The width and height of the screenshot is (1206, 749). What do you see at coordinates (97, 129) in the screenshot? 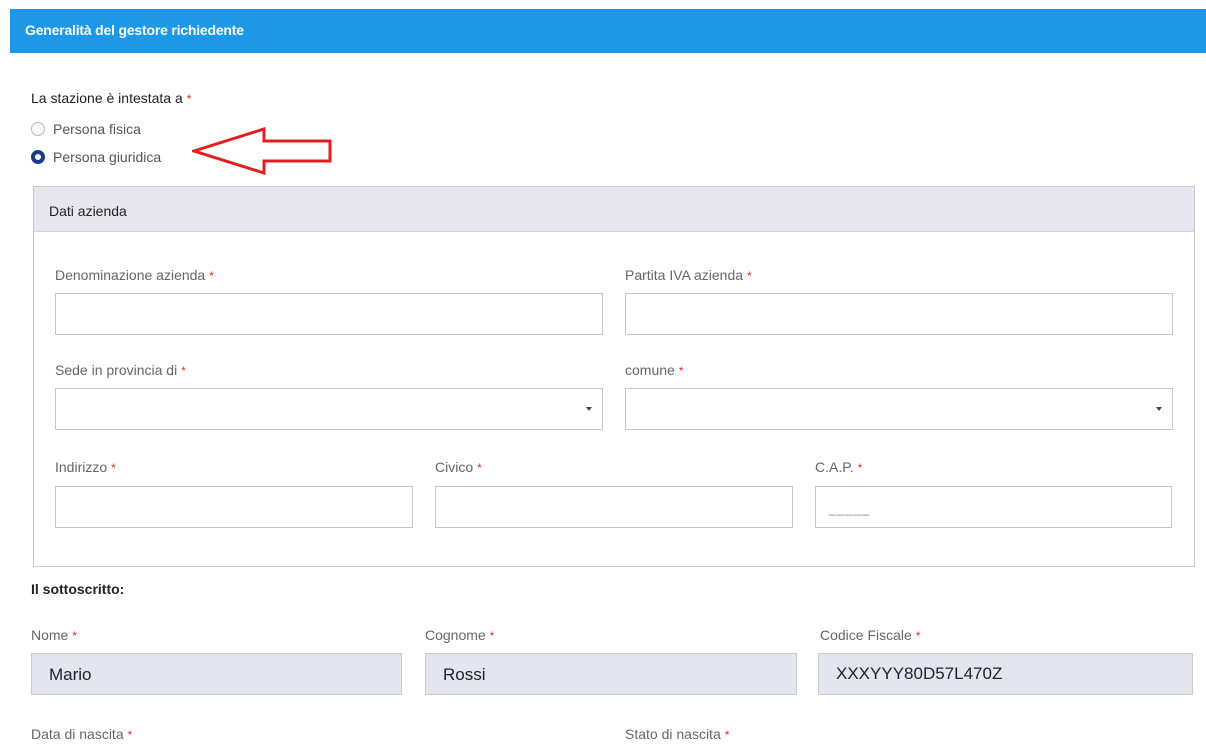
I see `radio-label: Persona fisica` at bounding box center [97, 129].